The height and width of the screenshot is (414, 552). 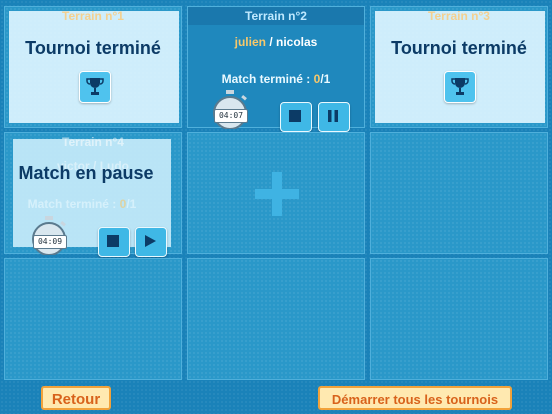 I want to click on court-2-timer: 04:07, so click(x=231, y=116).